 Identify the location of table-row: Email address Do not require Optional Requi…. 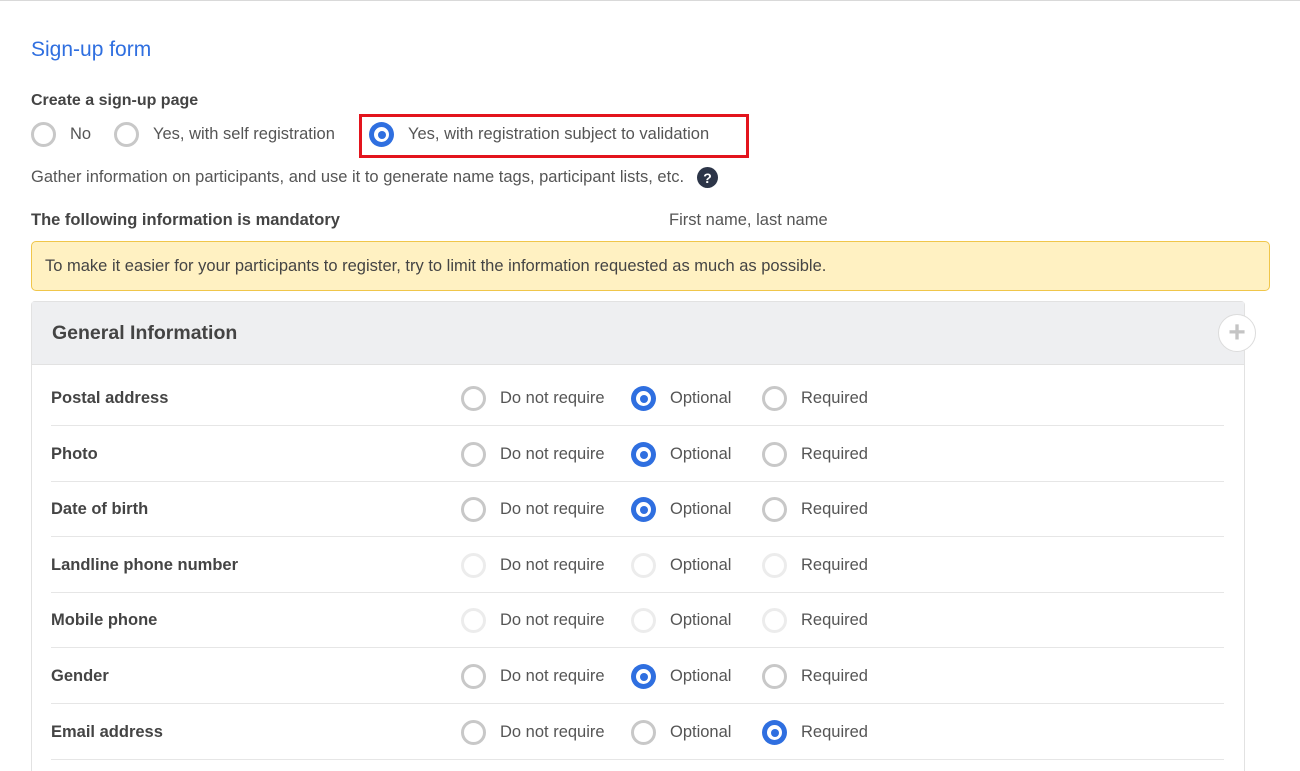
(637, 732).